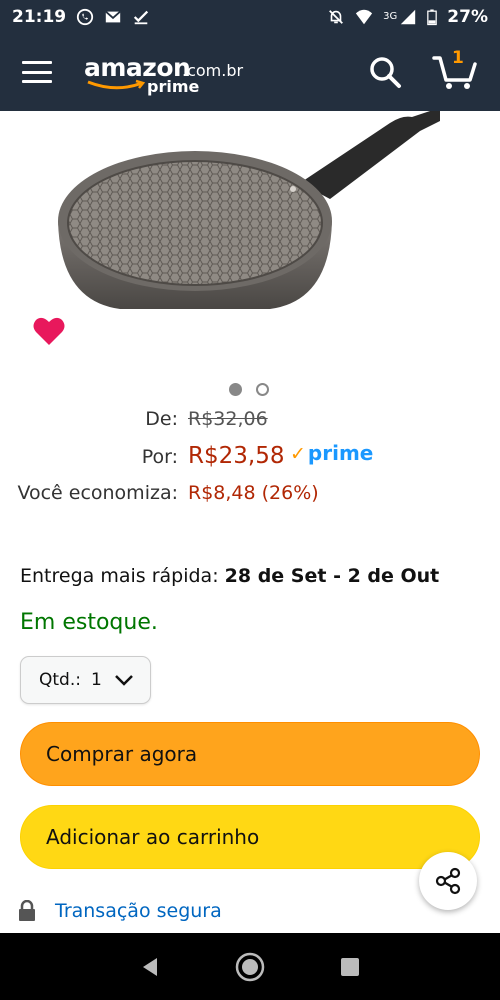  What do you see at coordinates (124, 680) in the screenshot?
I see `chevron-down-icon` at bounding box center [124, 680].